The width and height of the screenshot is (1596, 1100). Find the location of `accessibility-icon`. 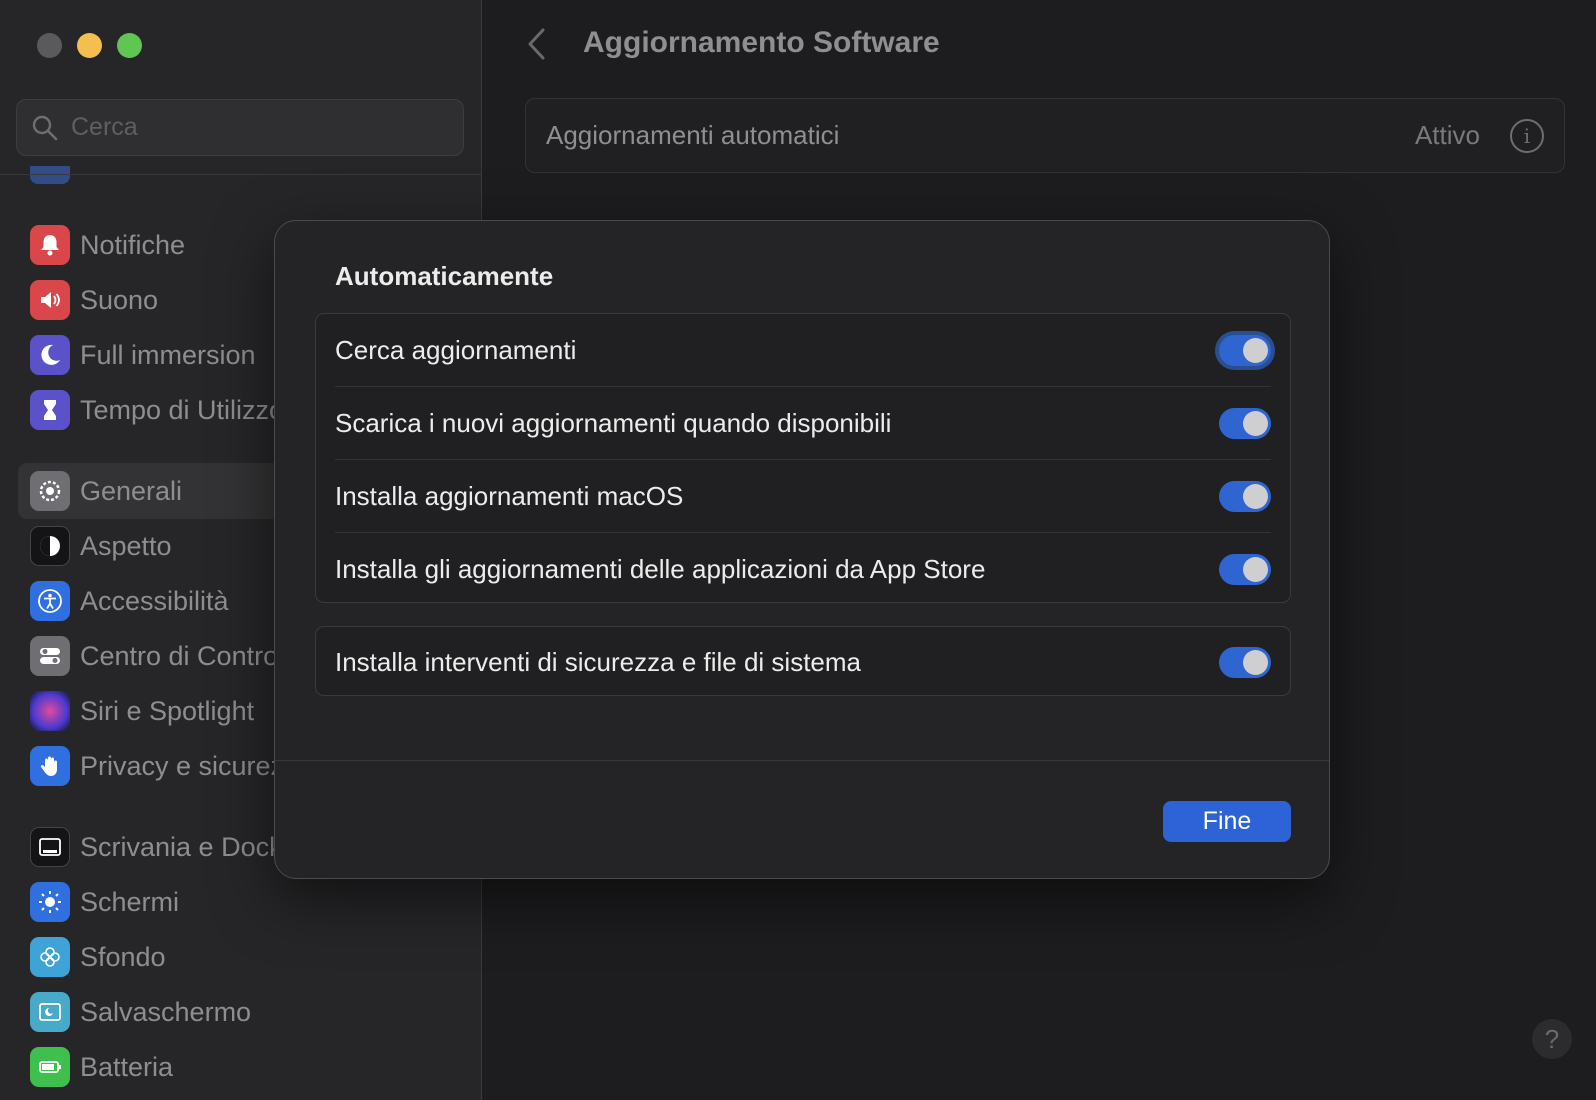

accessibility-icon is located at coordinates (50, 601).